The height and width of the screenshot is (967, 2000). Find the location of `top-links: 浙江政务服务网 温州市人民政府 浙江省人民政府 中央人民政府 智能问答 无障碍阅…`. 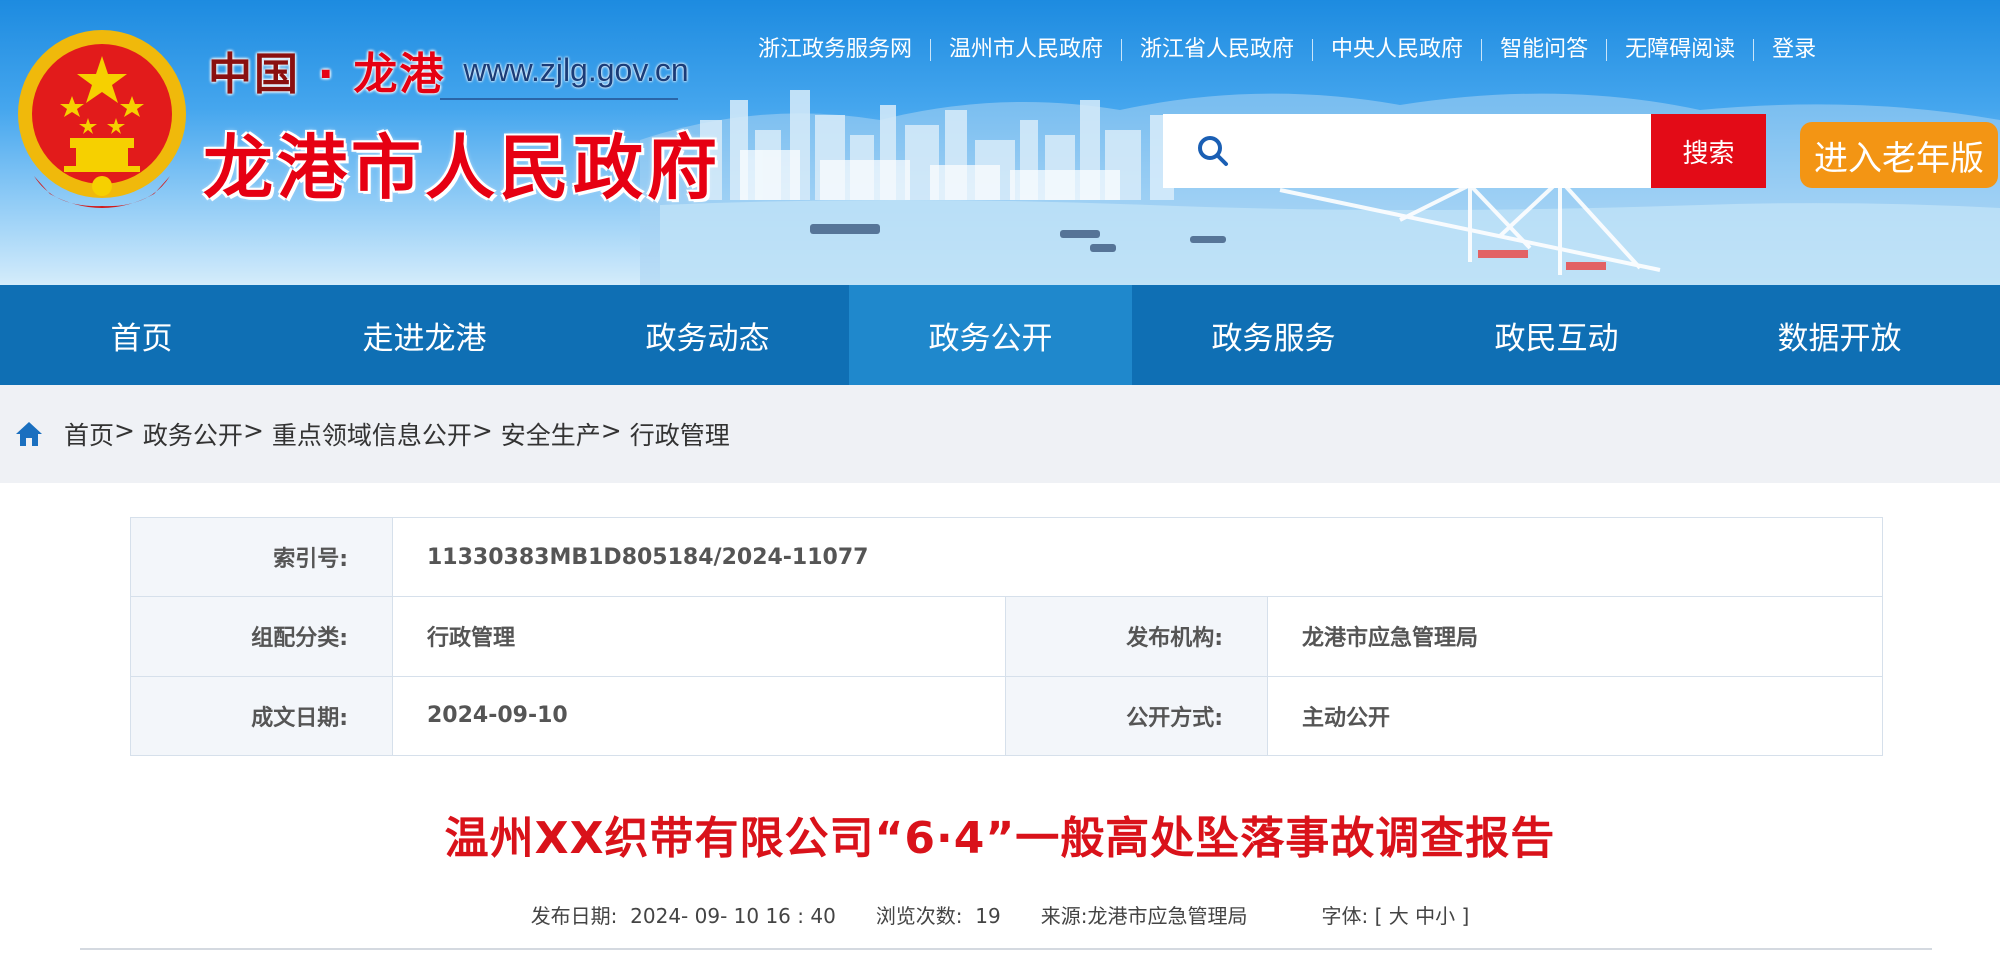

top-links: 浙江政务服务网 温州市人民政府 浙江省人民政府 中央人民政府 智能问答 无障碍阅… is located at coordinates (1287, 50).